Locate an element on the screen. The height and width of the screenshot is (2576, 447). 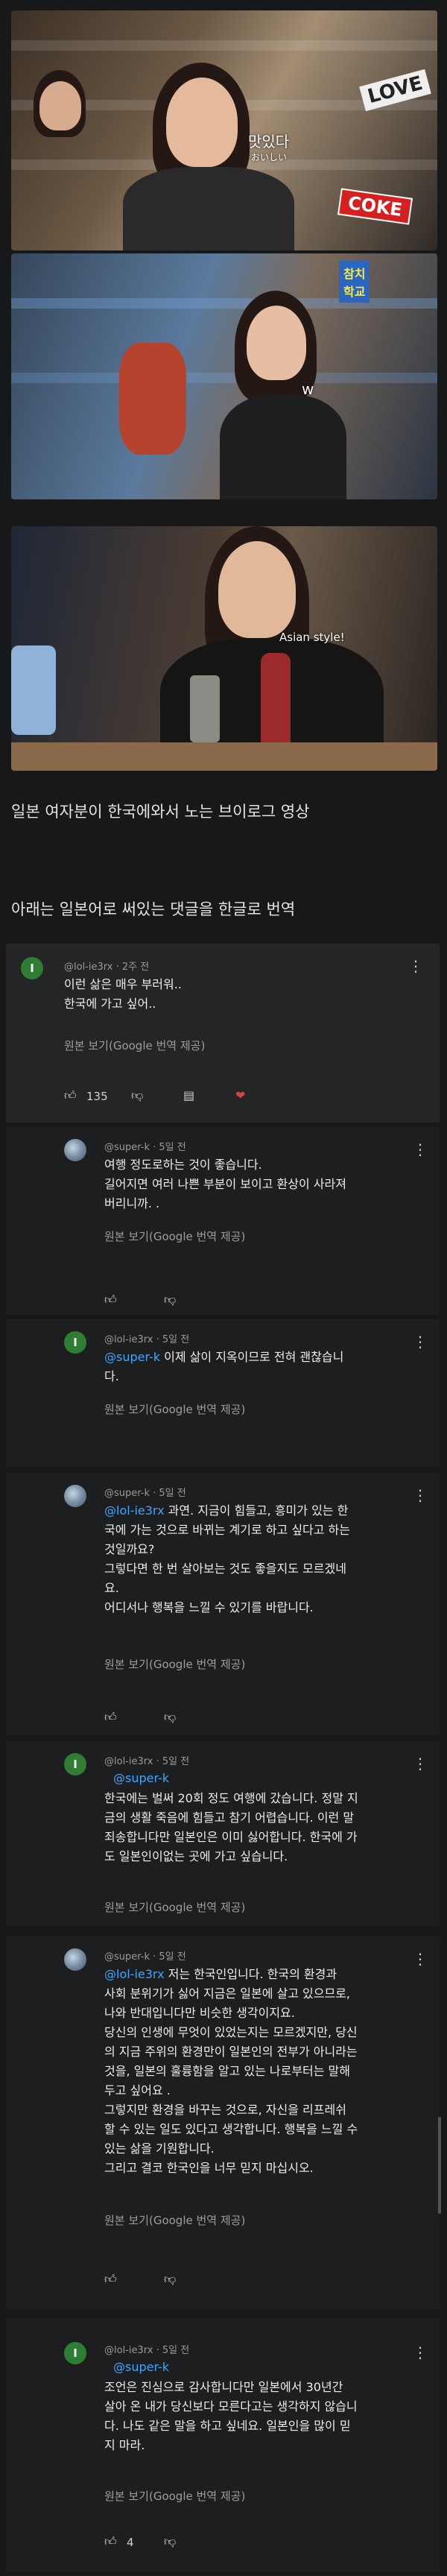
scrollbar is located at coordinates (439, 2165).